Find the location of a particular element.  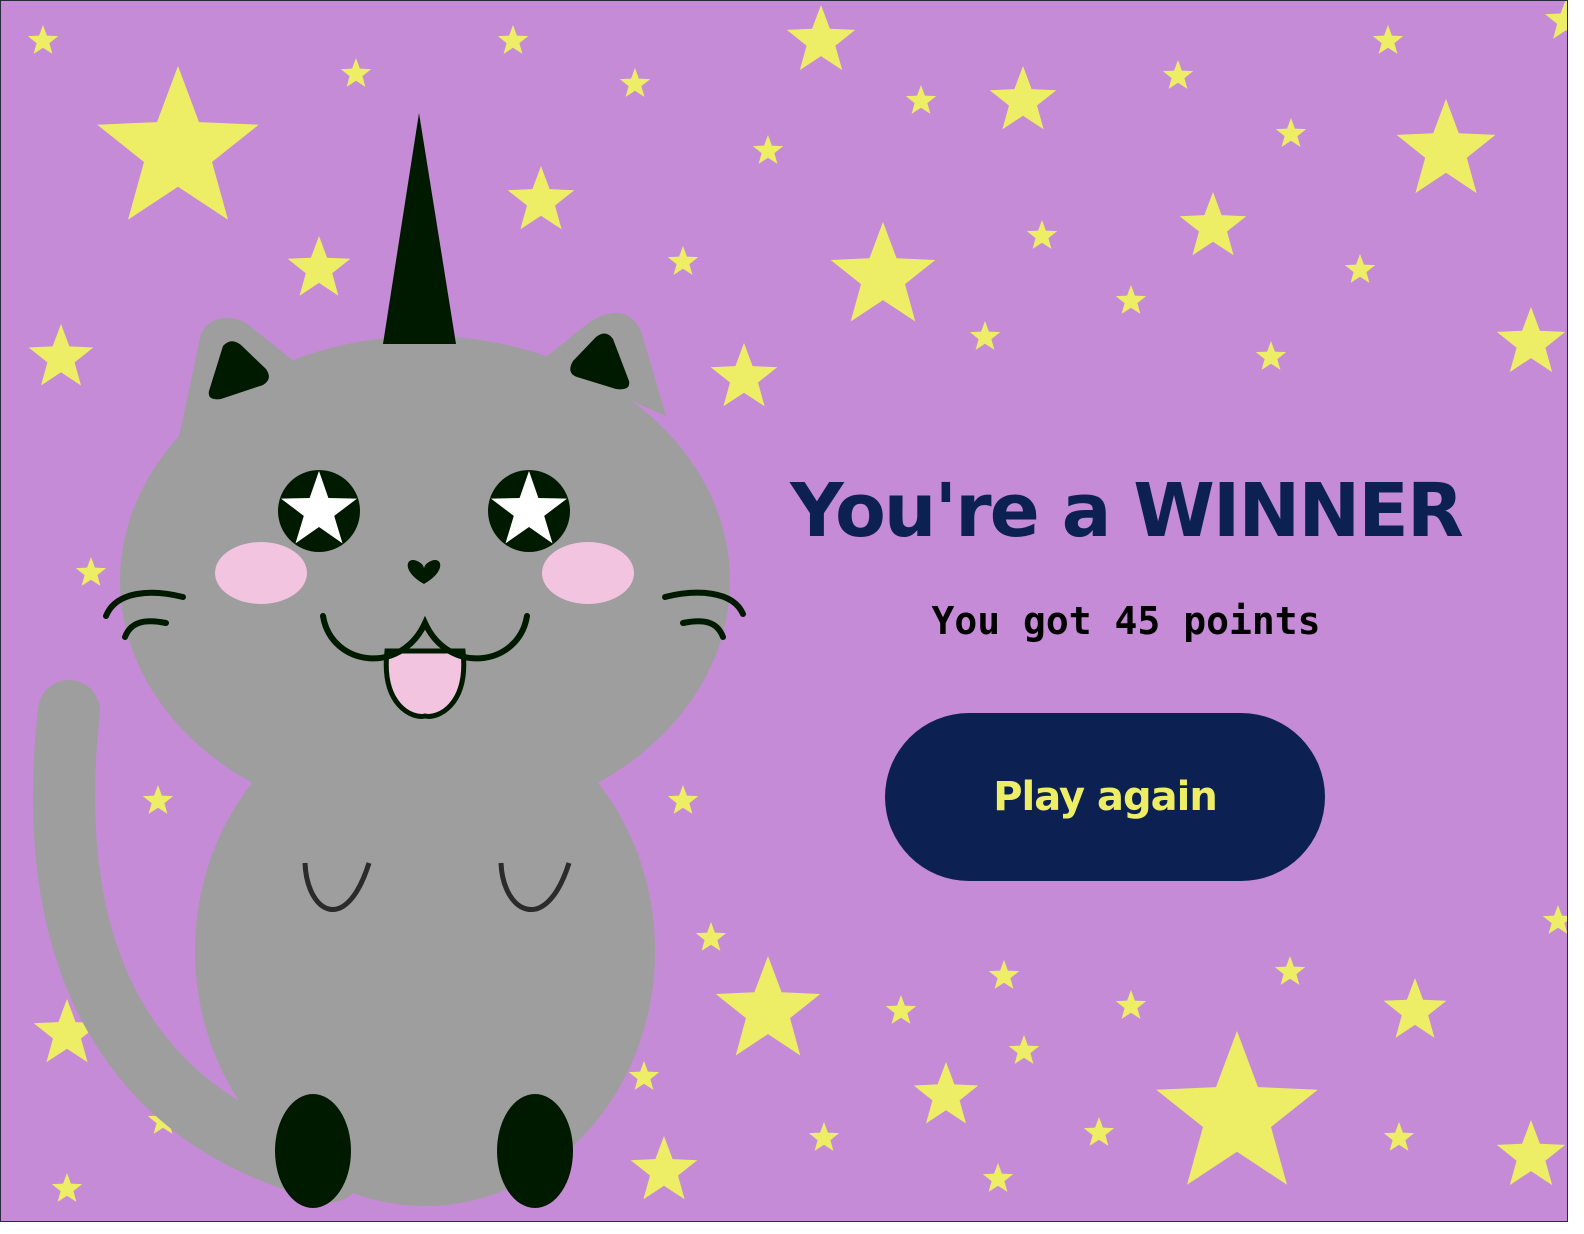

winner-title: You're a WINNER is located at coordinates (1127, 511).